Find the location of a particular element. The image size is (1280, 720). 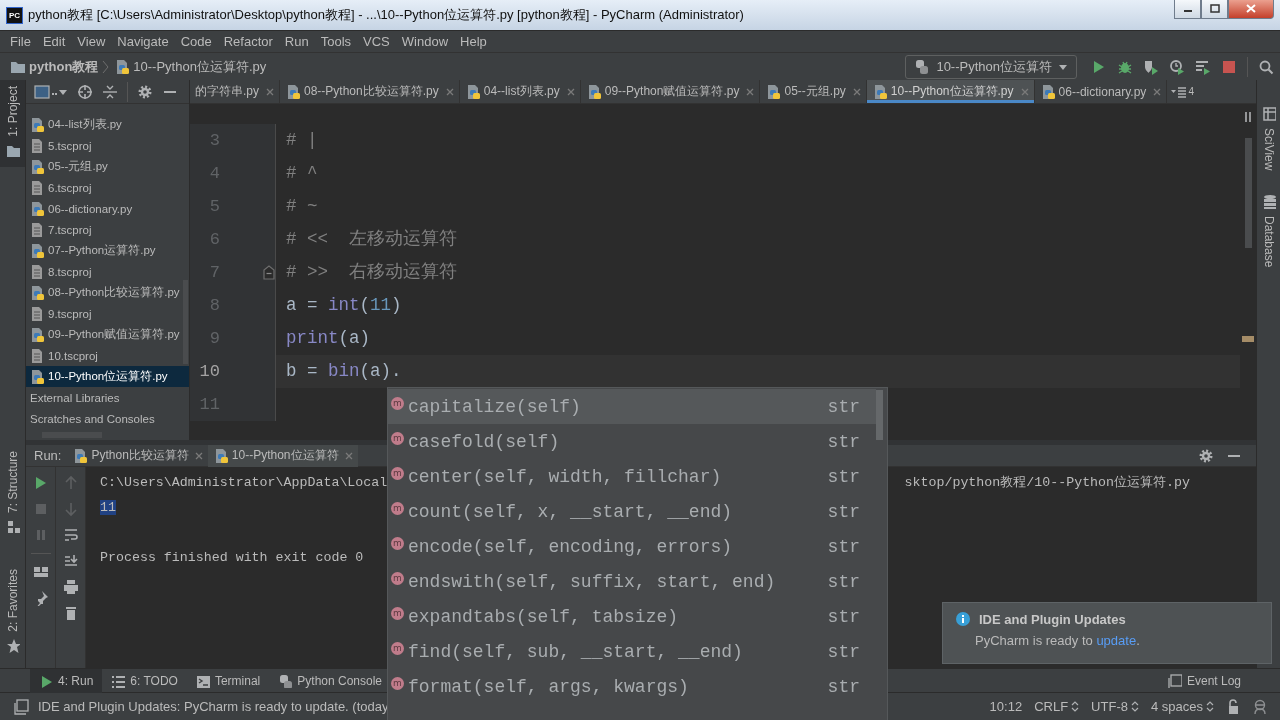

print-icon is located at coordinates (70, 587).